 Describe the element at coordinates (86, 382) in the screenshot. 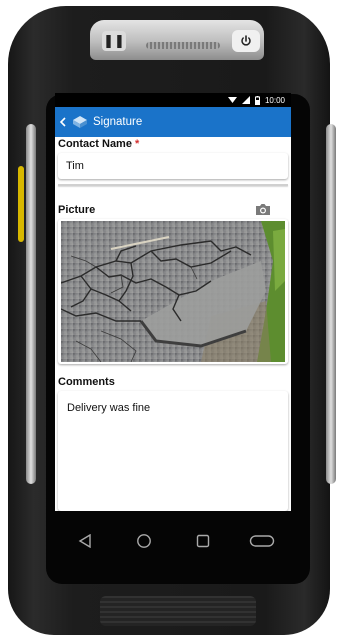

I see `comments-label: Comments` at that location.